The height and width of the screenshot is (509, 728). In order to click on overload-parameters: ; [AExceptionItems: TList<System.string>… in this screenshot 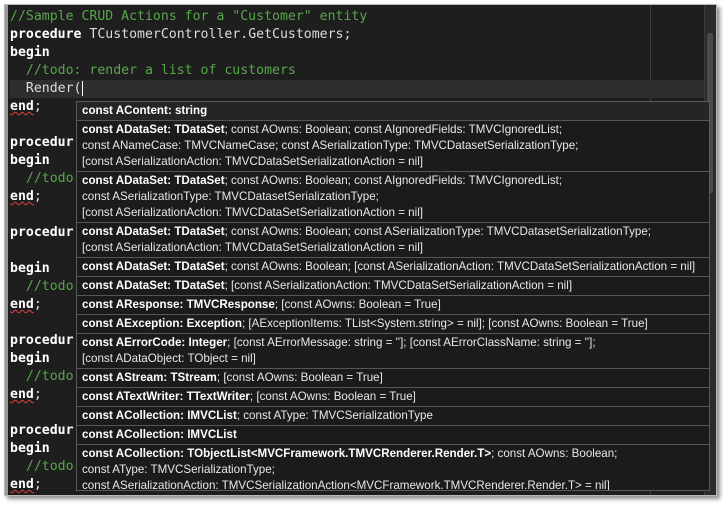, I will do `click(444, 323)`.